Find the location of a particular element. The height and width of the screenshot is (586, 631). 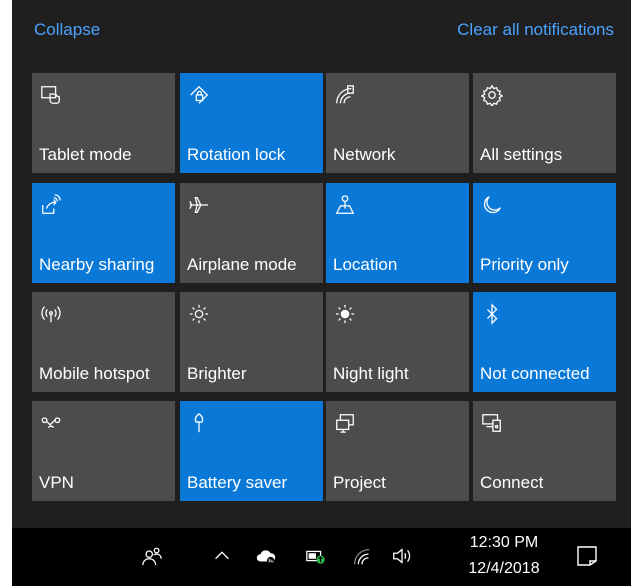

tile-label: Network is located at coordinates (364, 154).